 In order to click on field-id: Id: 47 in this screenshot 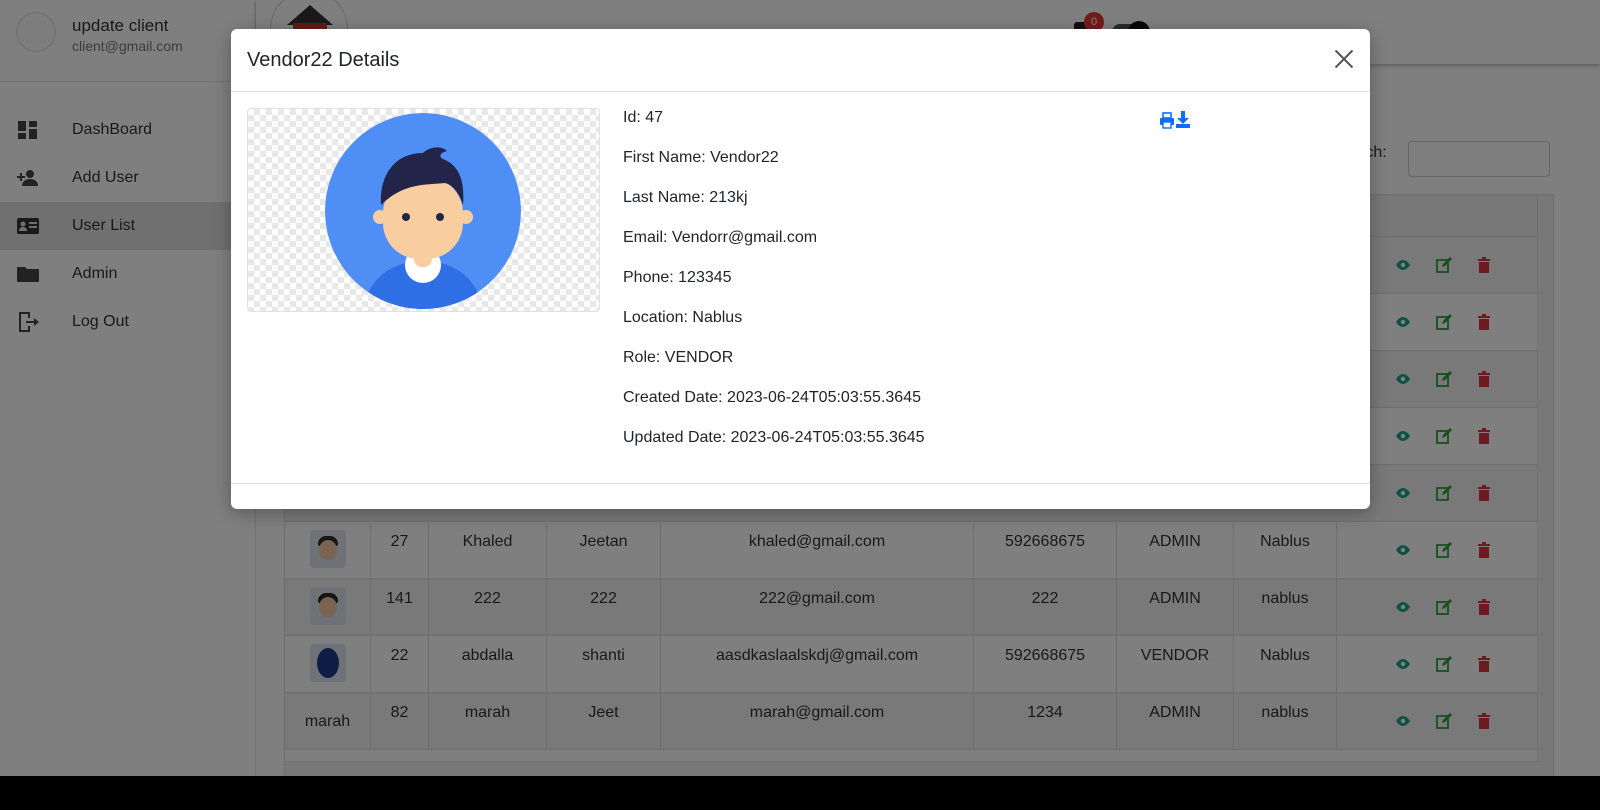, I will do `click(643, 117)`.